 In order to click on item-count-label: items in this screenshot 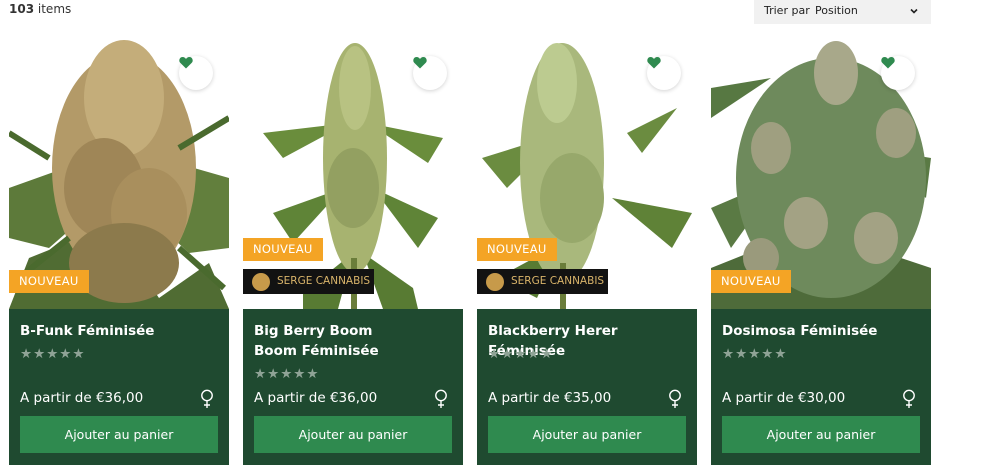, I will do `click(54, 9)`.